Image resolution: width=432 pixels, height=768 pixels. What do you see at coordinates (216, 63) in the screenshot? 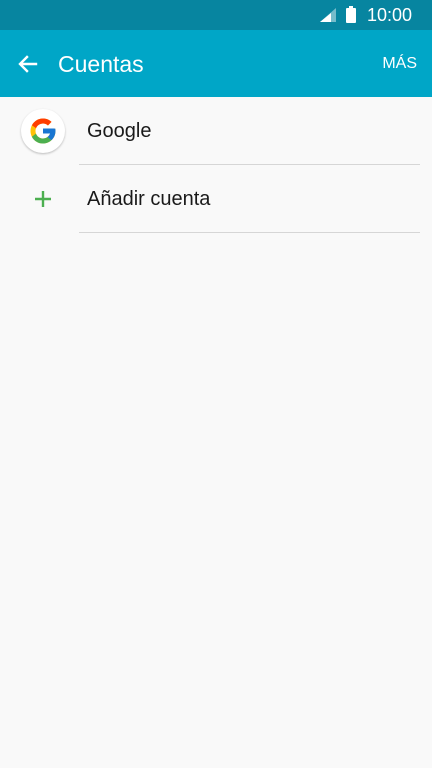
I see `app-bar: Cuentas MÁS` at bounding box center [216, 63].